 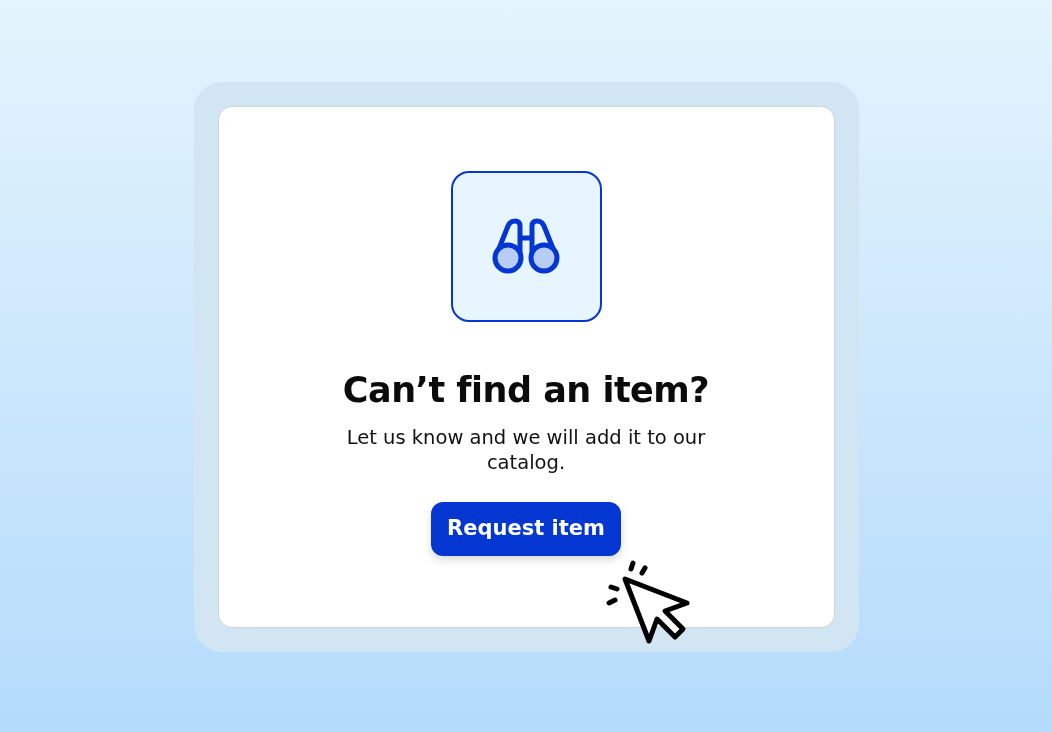 What do you see at coordinates (526, 529) in the screenshot?
I see `request-item-button: Request item` at bounding box center [526, 529].